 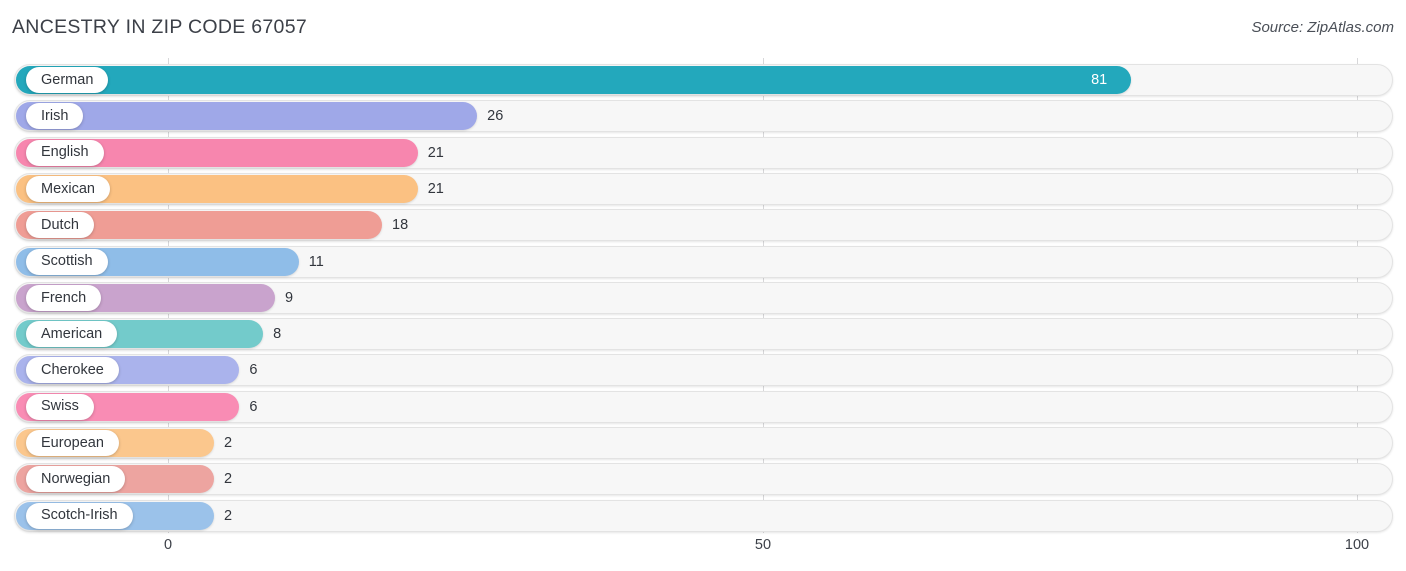 I want to click on bar-label-pill: Scottish, so click(x=67, y=261).